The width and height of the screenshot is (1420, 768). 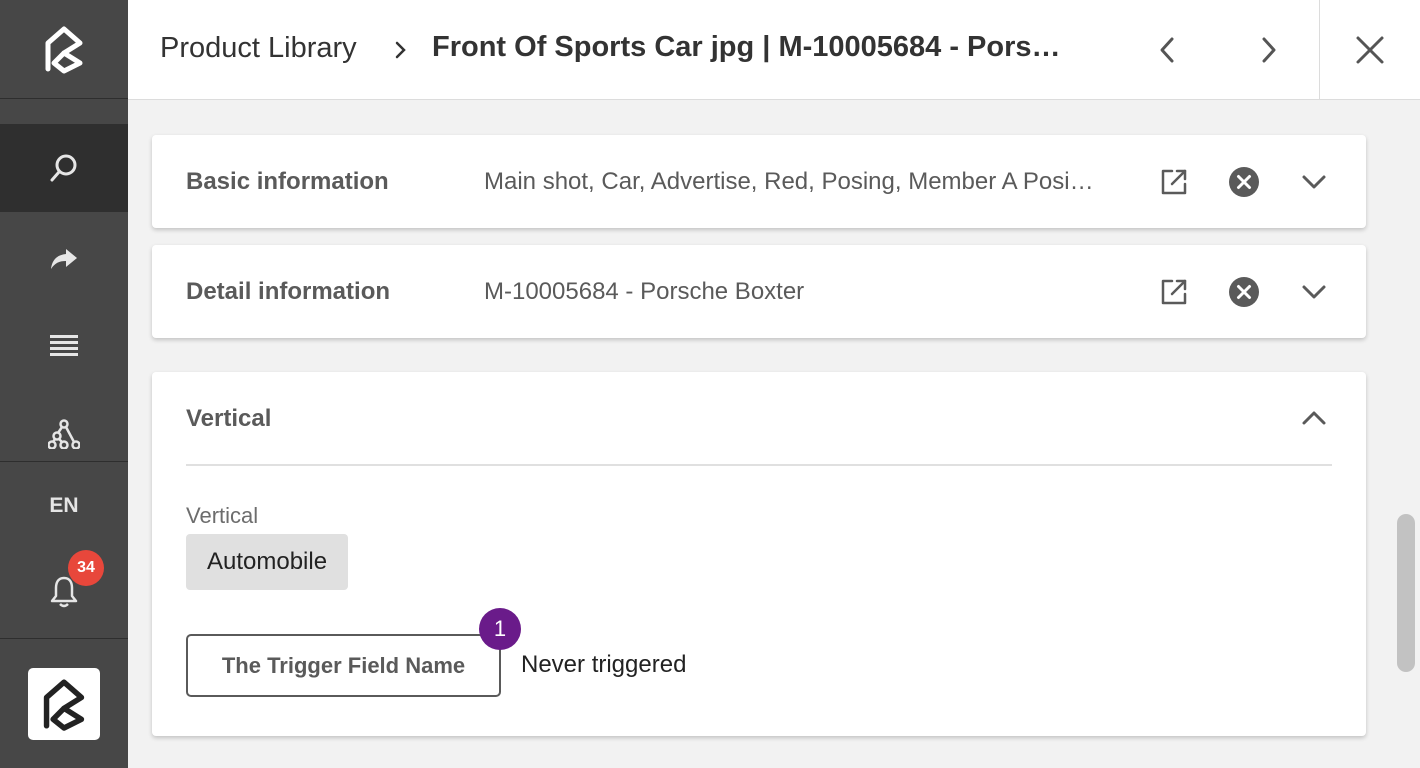 I want to click on breadcrumb-root: Product Library, so click(x=258, y=48).